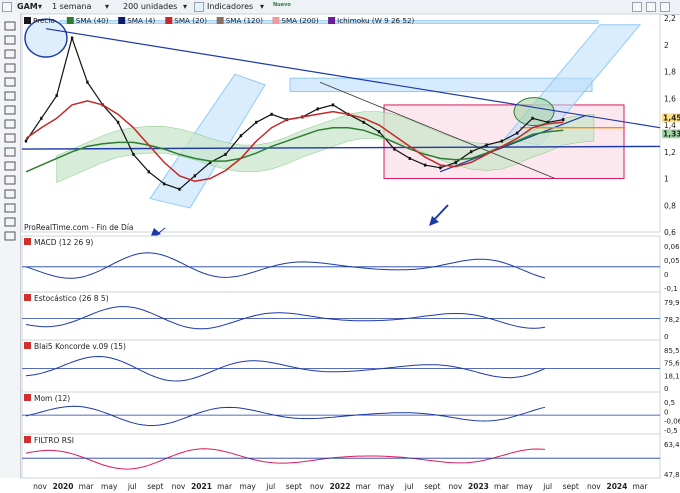 The width and height of the screenshot is (680, 493). Describe the element at coordinates (672, 247) in the screenshot. I see `panel-tick-macd: 0,062` at that location.